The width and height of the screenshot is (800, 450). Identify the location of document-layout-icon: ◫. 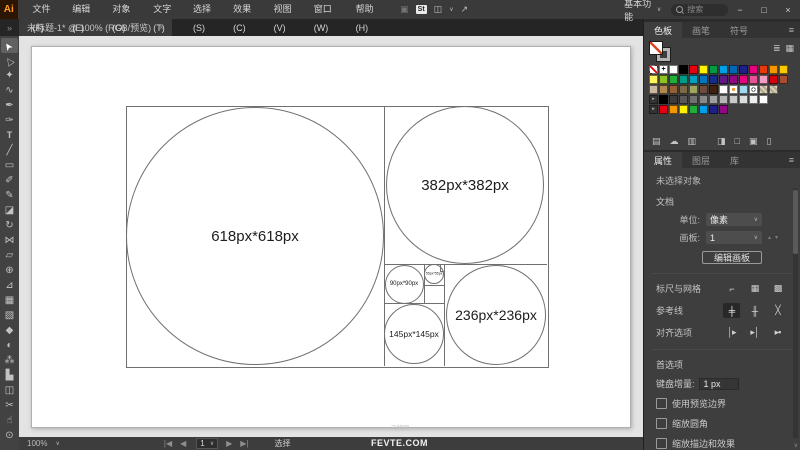
(438, 9).